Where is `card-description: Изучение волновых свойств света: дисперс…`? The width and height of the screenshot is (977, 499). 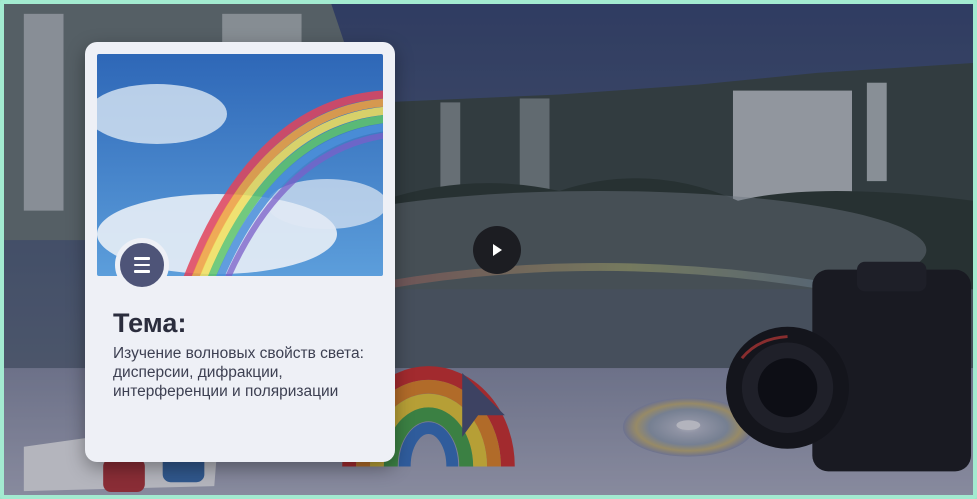
card-description: Изучение волновых свойств света: дисперс… is located at coordinates (238, 372).